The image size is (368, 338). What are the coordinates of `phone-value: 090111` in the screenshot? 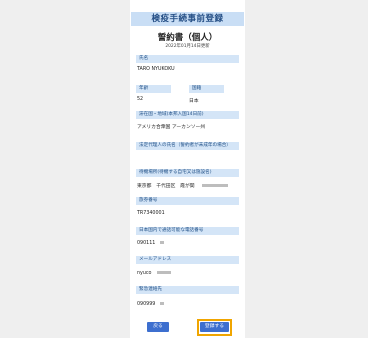 It's located at (150, 243).